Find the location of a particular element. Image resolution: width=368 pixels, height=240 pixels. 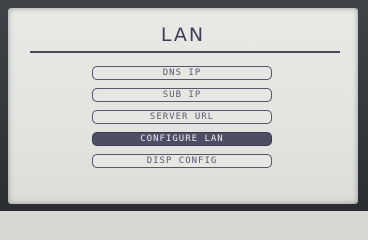

menu-item-label: DISP CONFIG is located at coordinates (182, 161).